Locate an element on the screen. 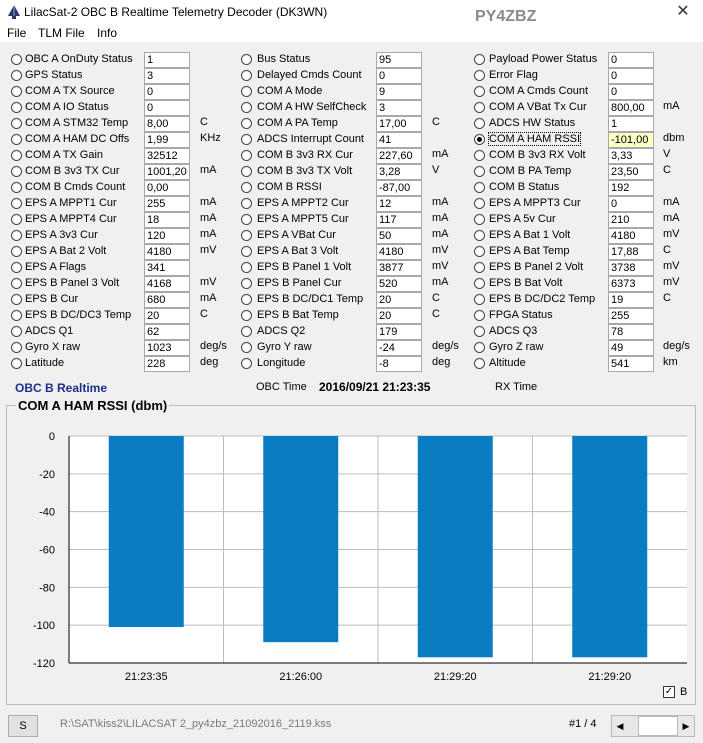 This screenshot has height=743, width=703. menu-bar: File TLM File Info is located at coordinates (351, 33).